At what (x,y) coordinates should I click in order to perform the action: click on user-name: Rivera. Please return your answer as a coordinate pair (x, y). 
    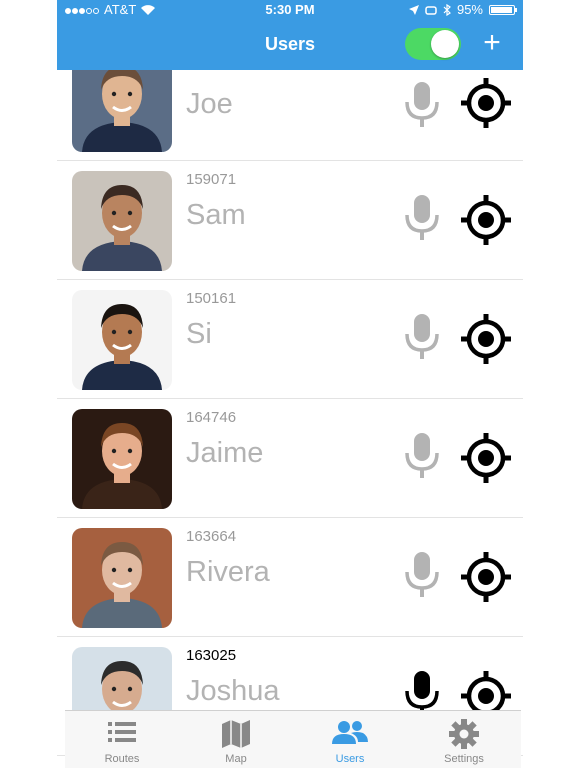
    Looking at the image, I should click on (228, 572).